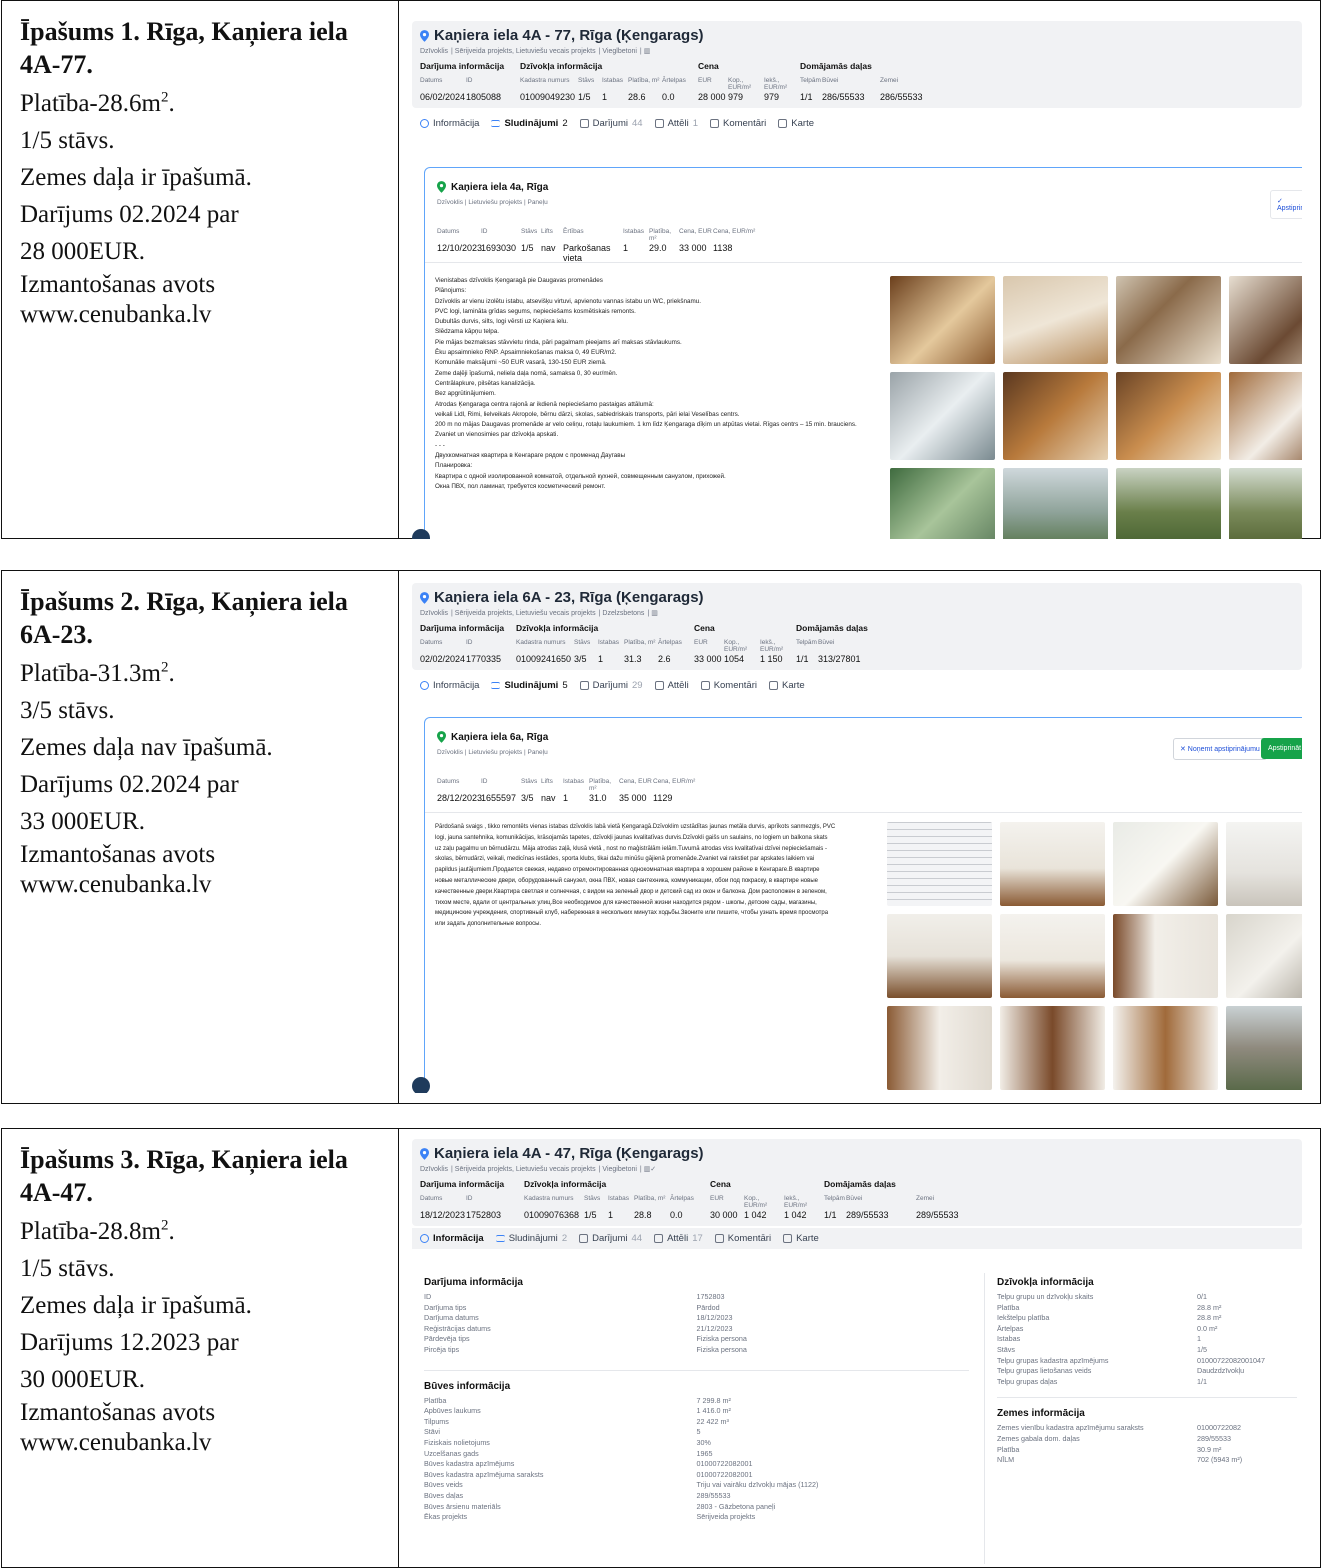 This screenshot has height=1568, width=1323. Describe the element at coordinates (67, 1268) in the screenshot. I see `floor-text: 1/5 stāvs.` at that location.